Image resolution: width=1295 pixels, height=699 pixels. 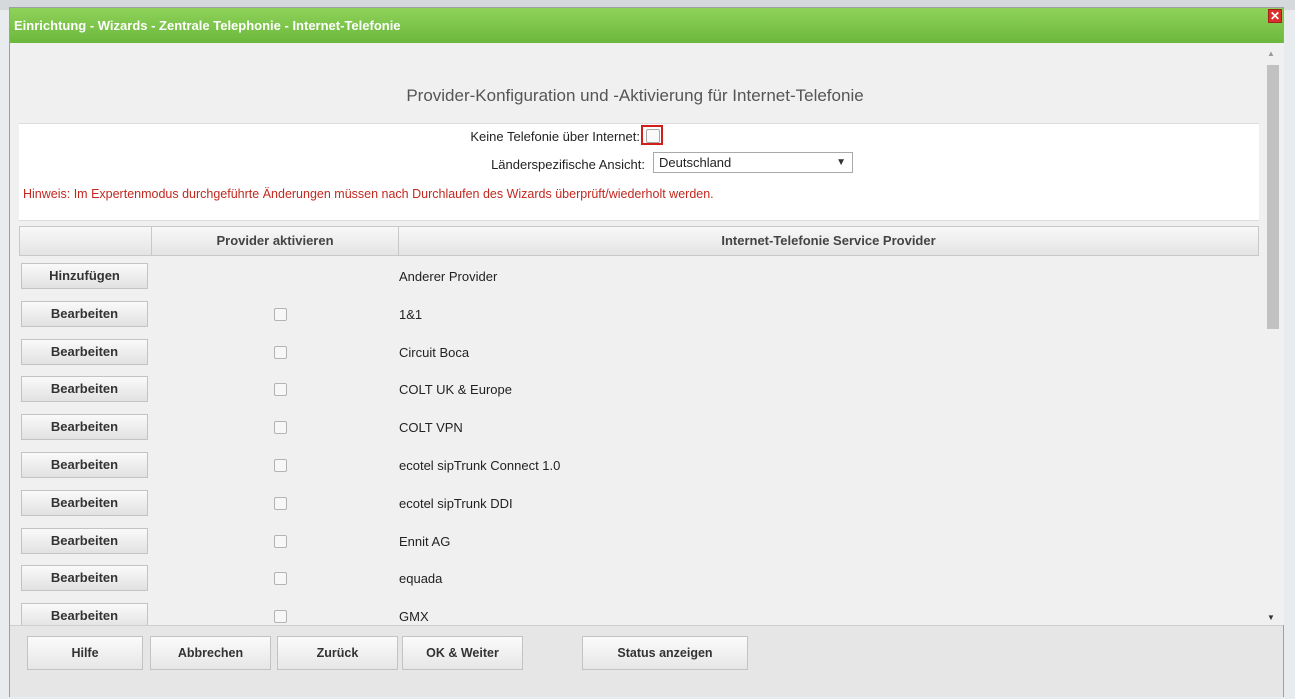 I want to click on ok-next-button: OK & Weiter, so click(x=462, y=653).